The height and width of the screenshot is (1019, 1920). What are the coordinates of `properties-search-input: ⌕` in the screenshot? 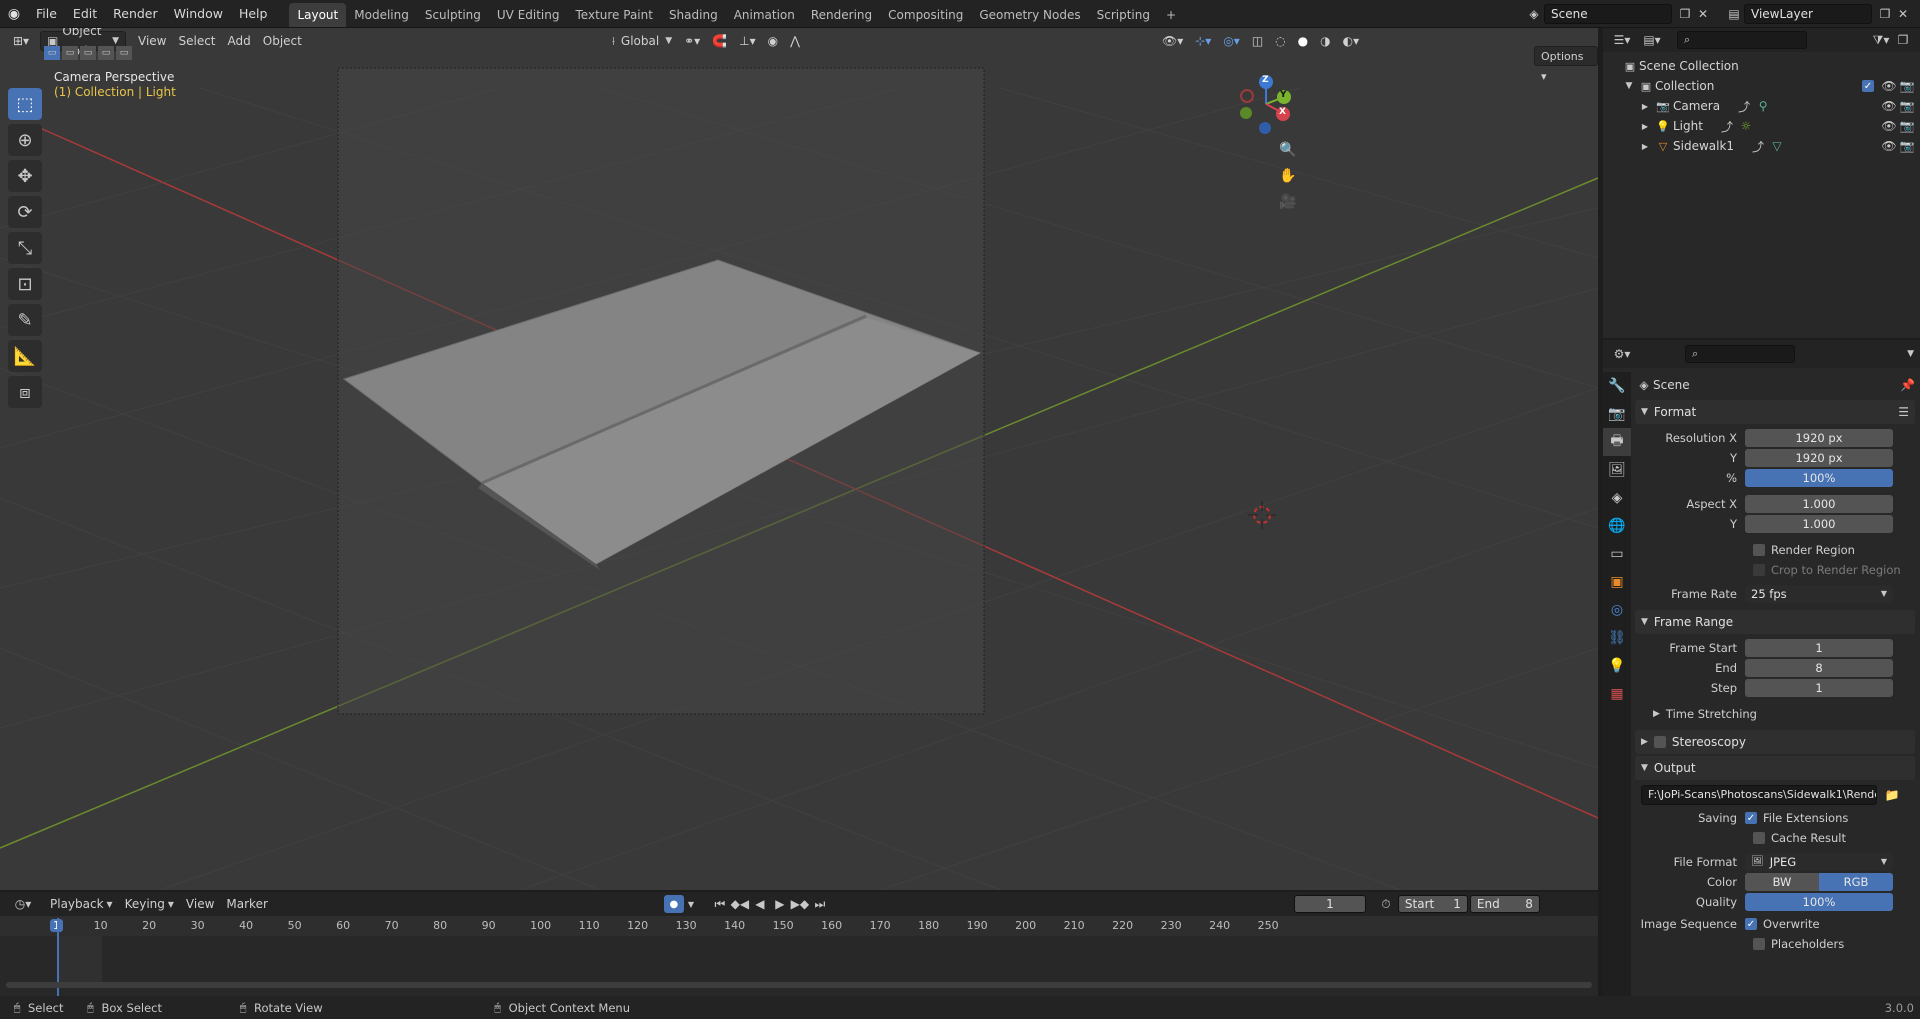 It's located at (1740, 354).